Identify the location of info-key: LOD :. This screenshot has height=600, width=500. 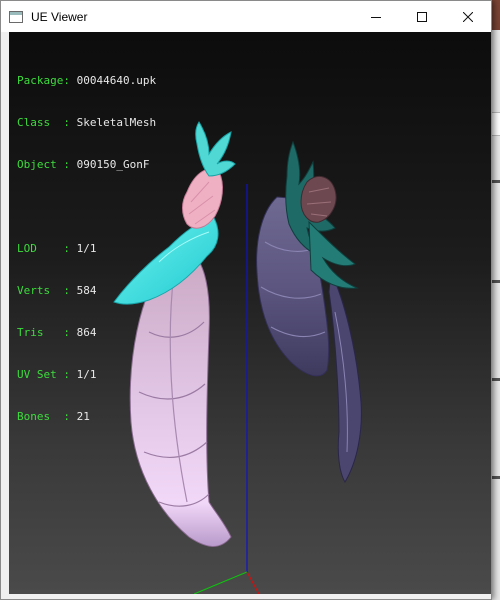
(47, 248).